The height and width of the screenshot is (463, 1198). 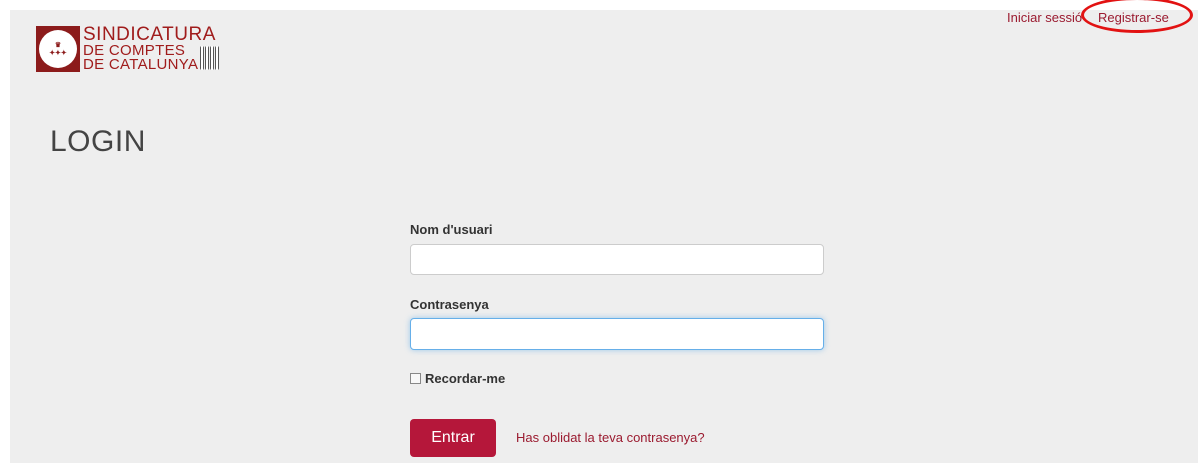 I want to click on login-submit-button: Entrar, so click(x=453, y=438).